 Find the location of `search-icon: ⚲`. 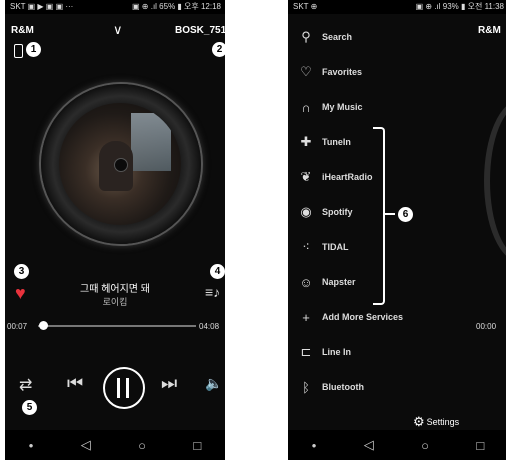

search-icon: ⚲ is located at coordinates (306, 36).